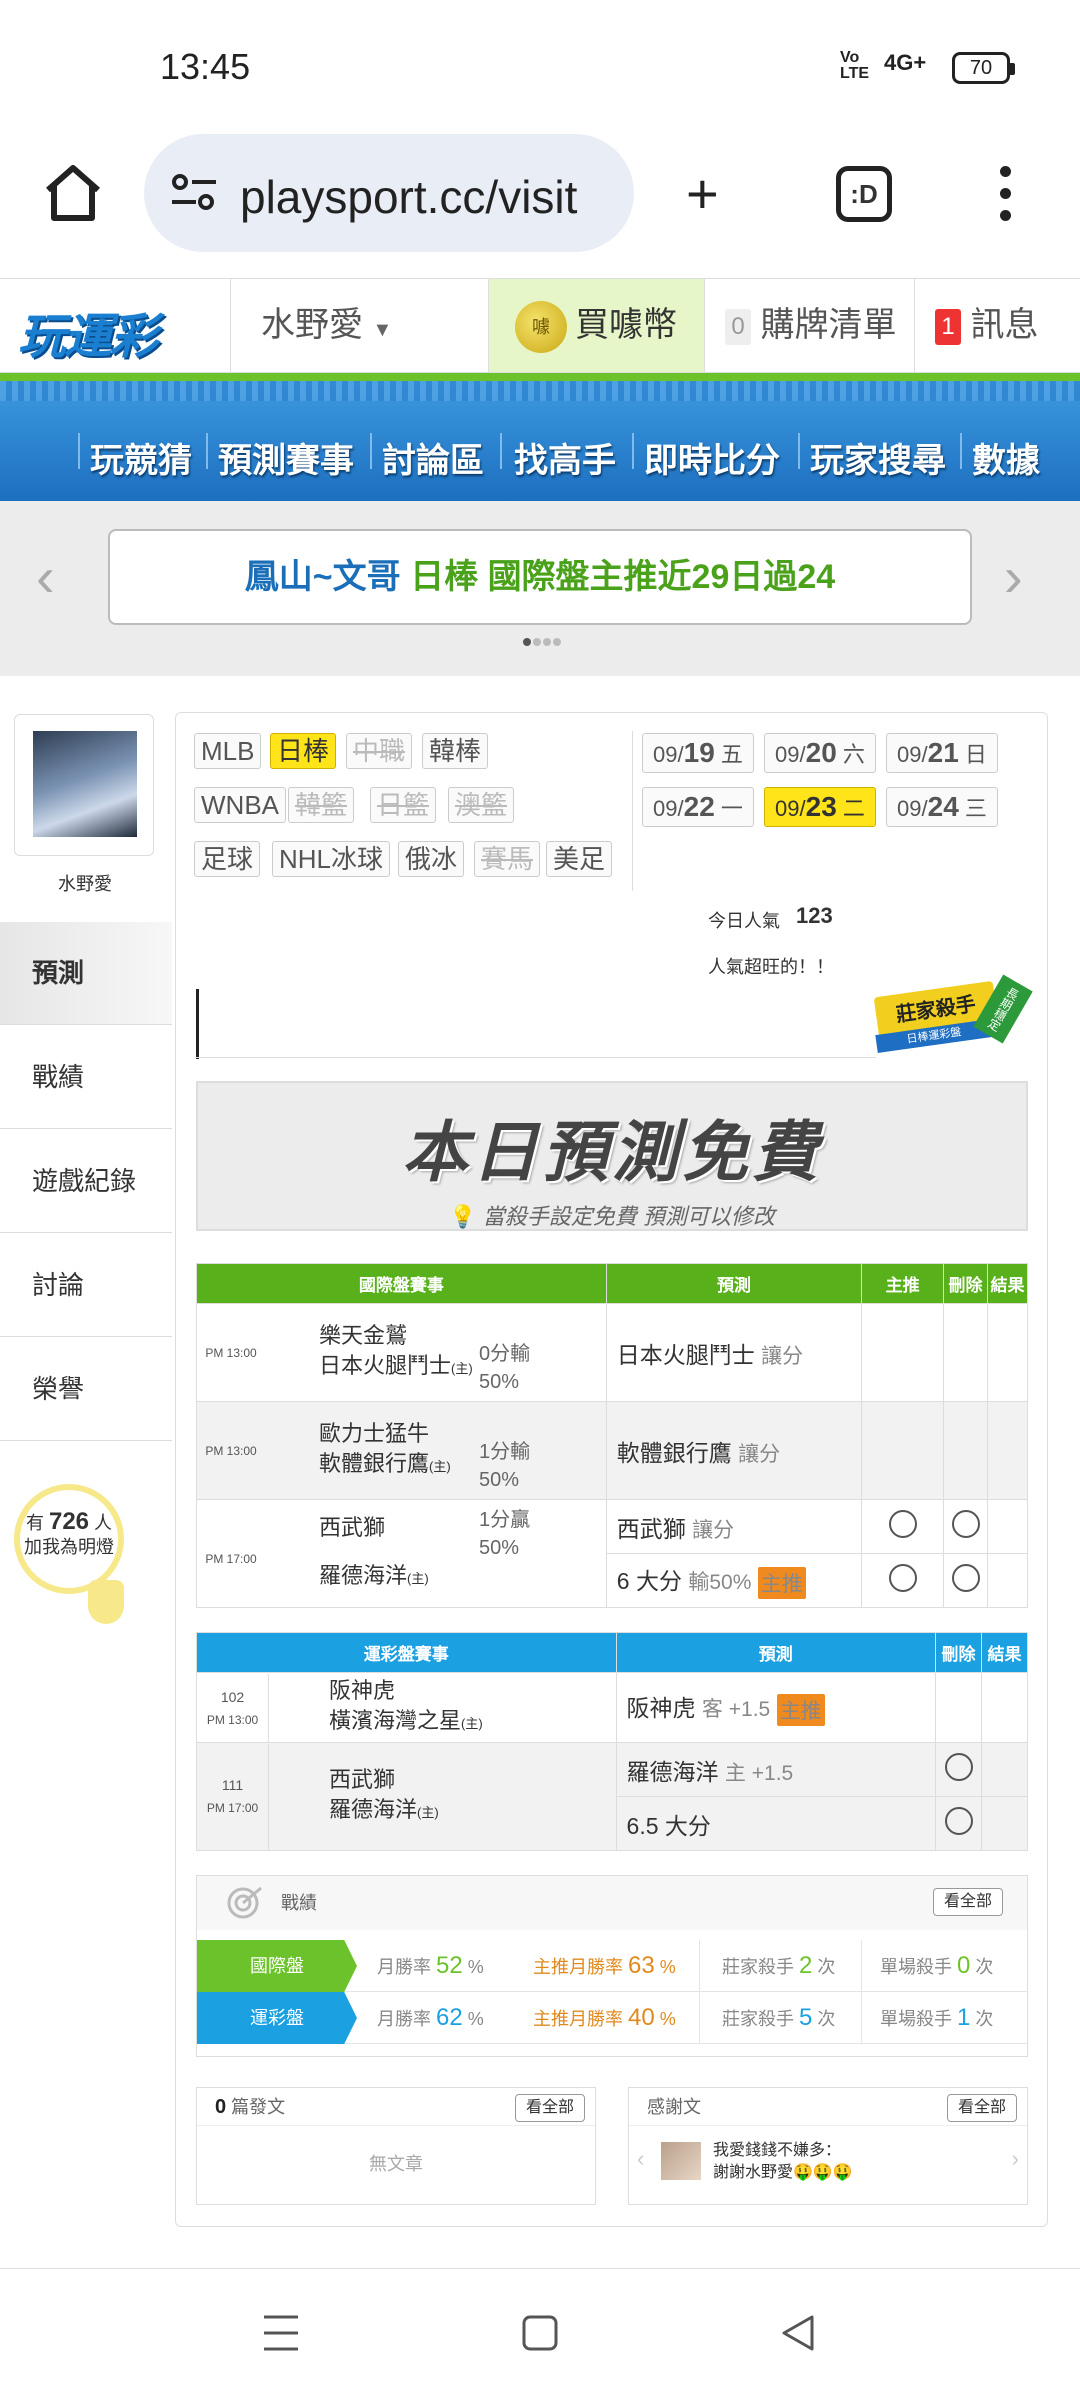 This screenshot has width=1080, height=2400. Describe the element at coordinates (403, 805) in the screenshot. I see `league-tag: 日籃` at that location.